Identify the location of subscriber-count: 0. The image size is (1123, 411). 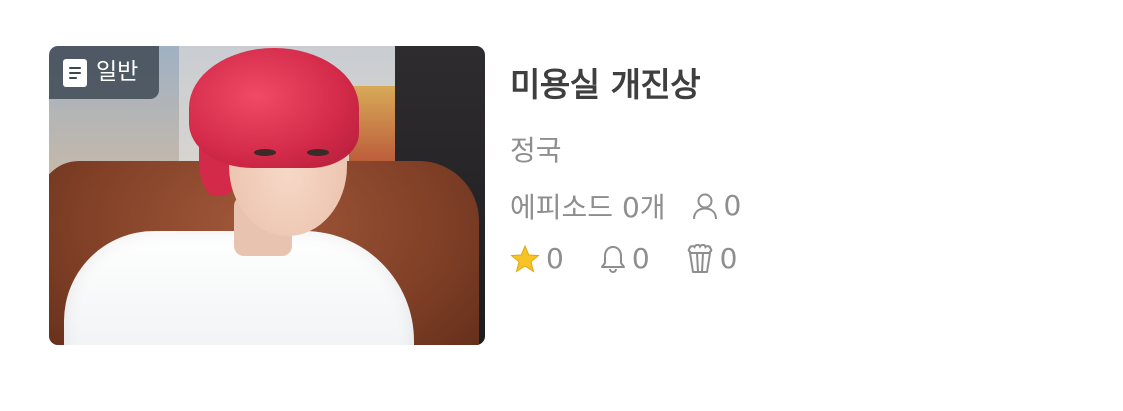
(717, 205).